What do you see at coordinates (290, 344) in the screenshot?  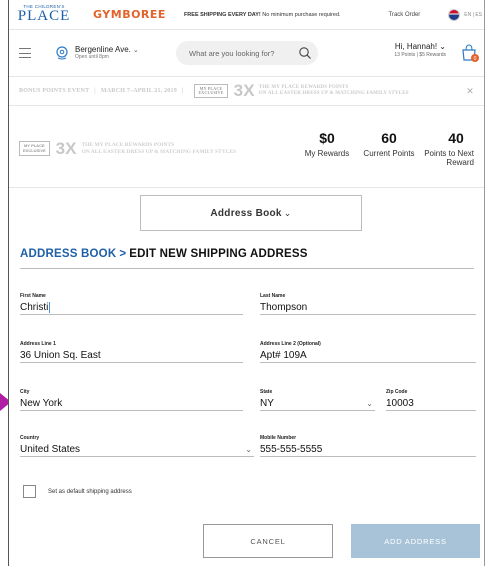 I see `address-line-2-label: Address Line 2 (Optional)` at bounding box center [290, 344].